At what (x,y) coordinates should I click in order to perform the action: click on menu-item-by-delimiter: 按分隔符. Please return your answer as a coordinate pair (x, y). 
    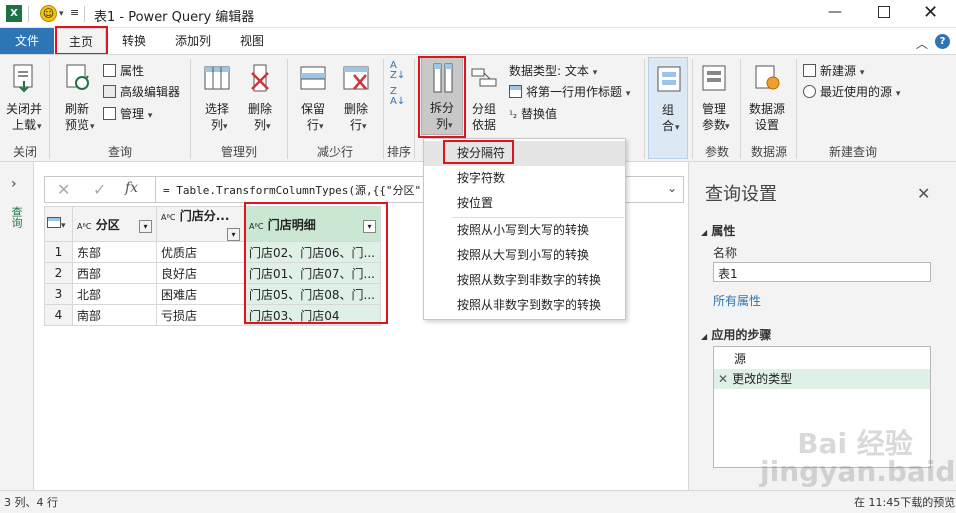
    Looking at the image, I should click on (524, 153).